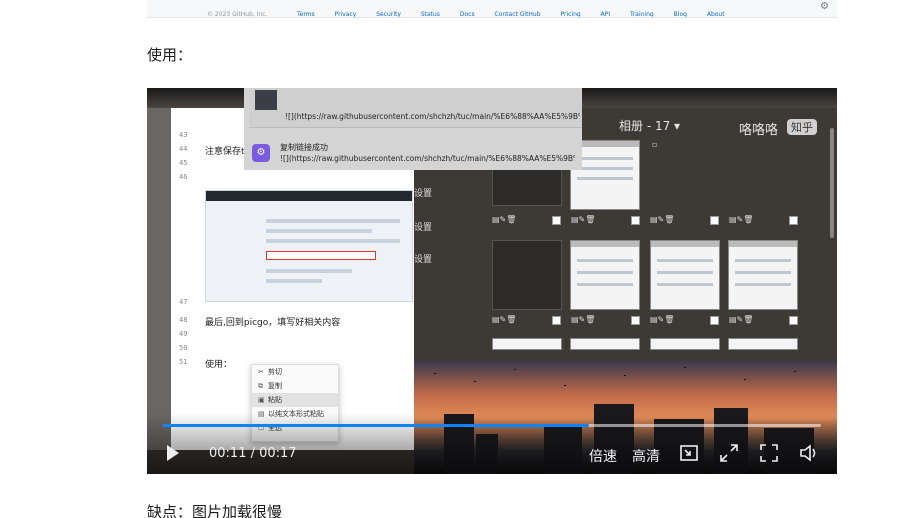  Describe the element at coordinates (680, 14) in the screenshot. I see `footer-link: Blog` at that location.